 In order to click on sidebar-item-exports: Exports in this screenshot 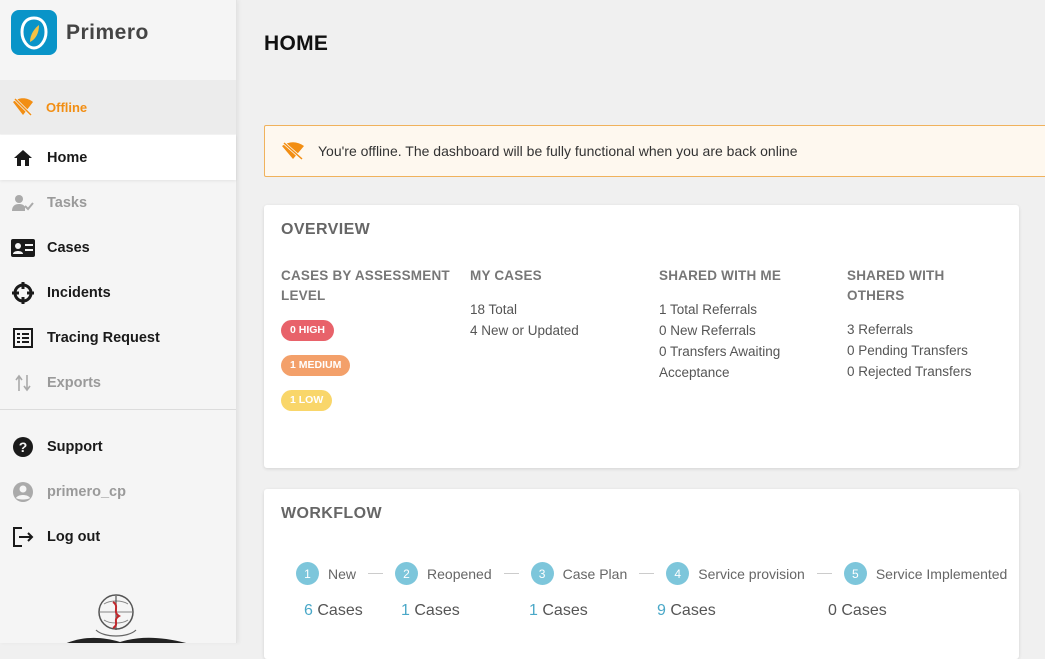, I will do `click(118, 382)`.